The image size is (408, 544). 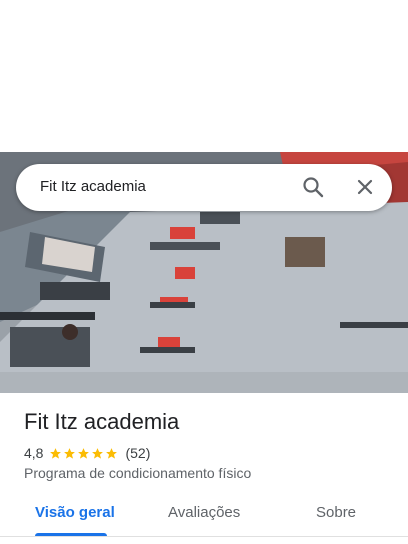 What do you see at coordinates (313, 187) in the screenshot?
I see `search-icon` at bounding box center [313, 187].